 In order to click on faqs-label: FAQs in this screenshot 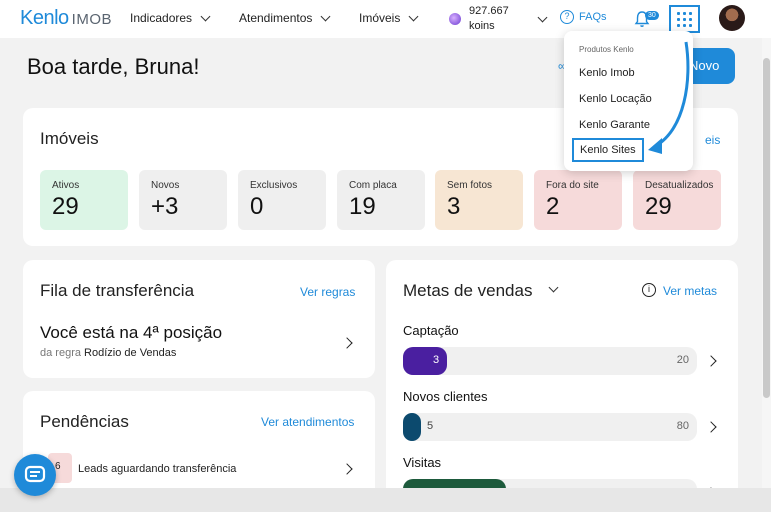, I will do `click(593, 17)`.